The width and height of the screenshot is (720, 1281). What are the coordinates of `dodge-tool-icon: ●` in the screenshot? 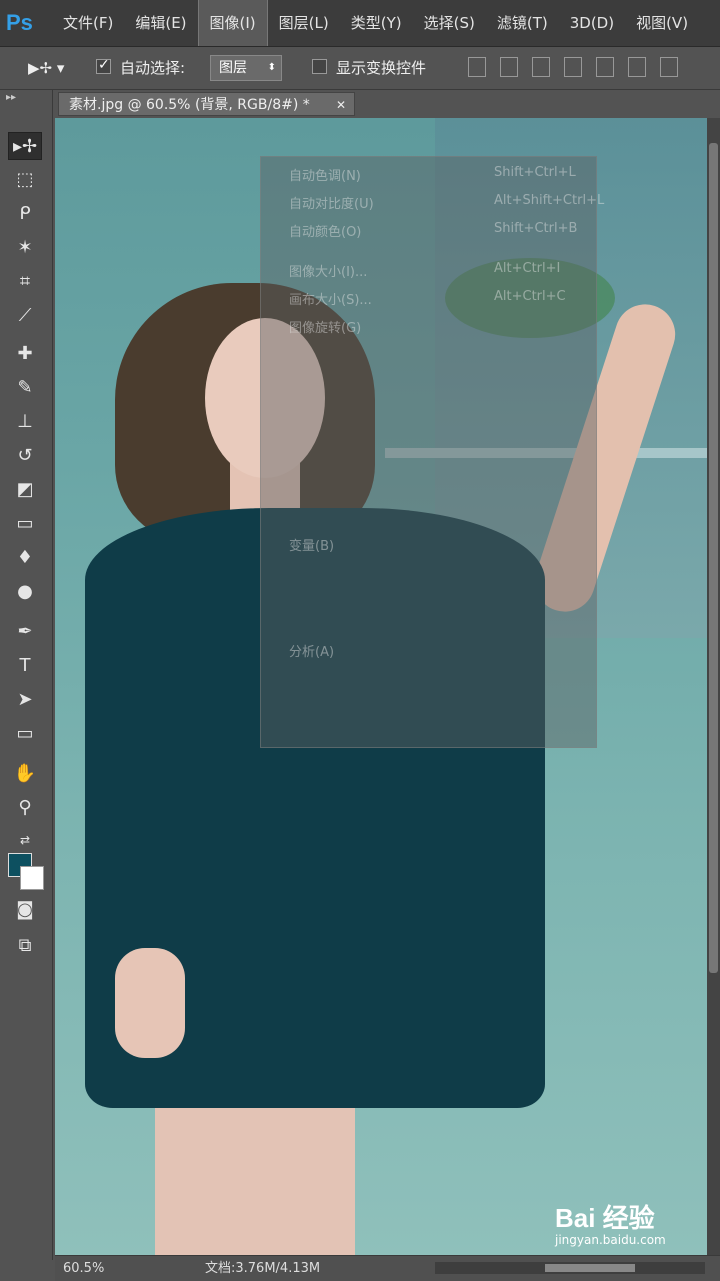 It's located at (25, 592).